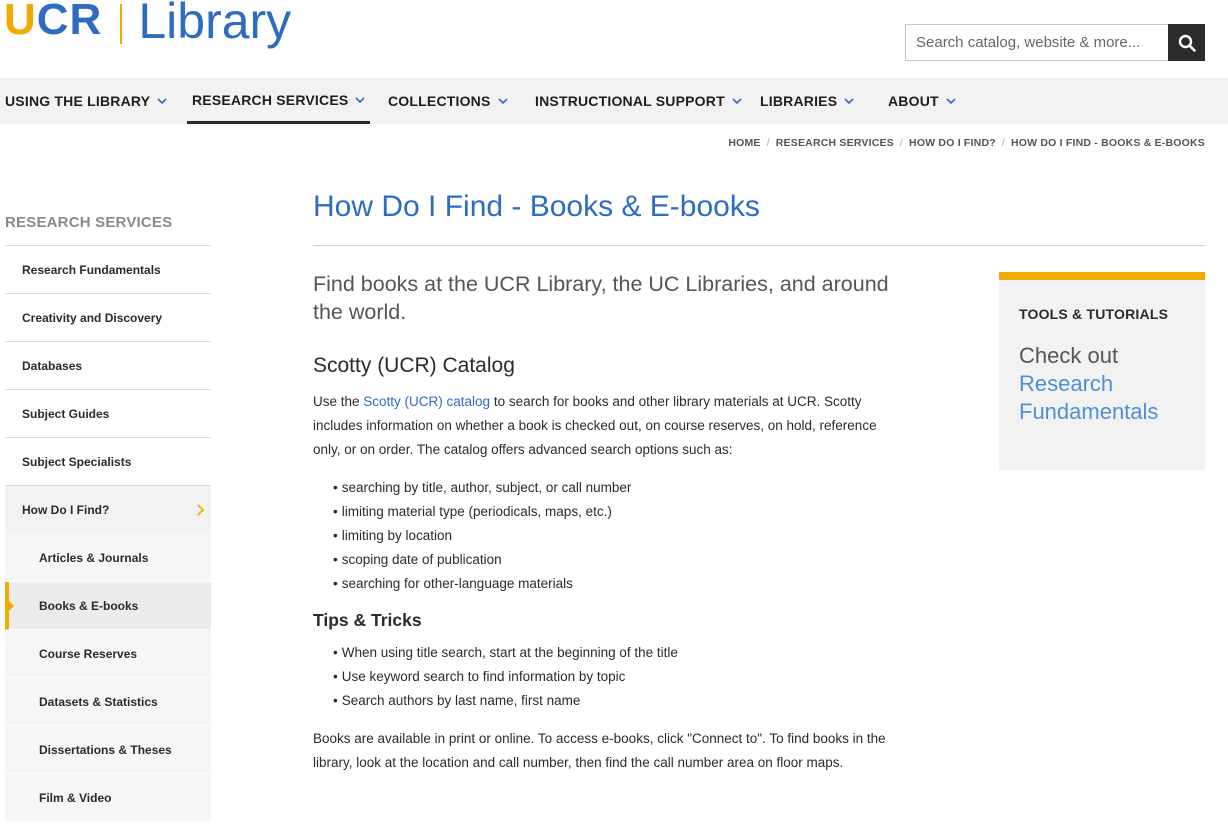 The height and width of the screenshot is (828, 1228). Describe the element at coordinates (614, 39) in the screenshot. I see `site-header: UCR Library` at that location.